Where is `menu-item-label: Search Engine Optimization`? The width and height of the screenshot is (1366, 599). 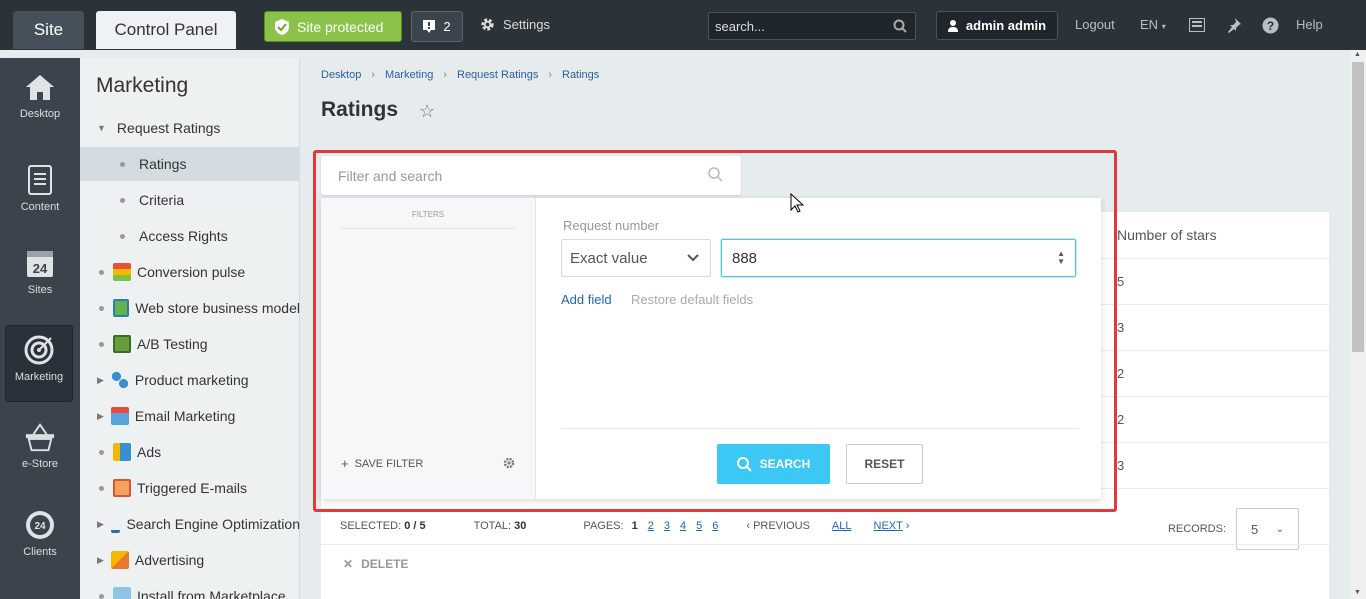 menu-item-label: Search Engine Optimization is located at coordinates (213, 524).